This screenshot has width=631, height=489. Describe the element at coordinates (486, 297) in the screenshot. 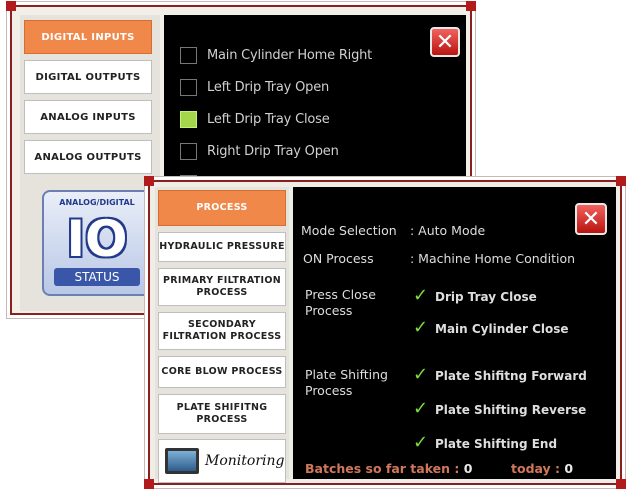

I see `step-drip-tray-close: Drip Tray Close` at that location.